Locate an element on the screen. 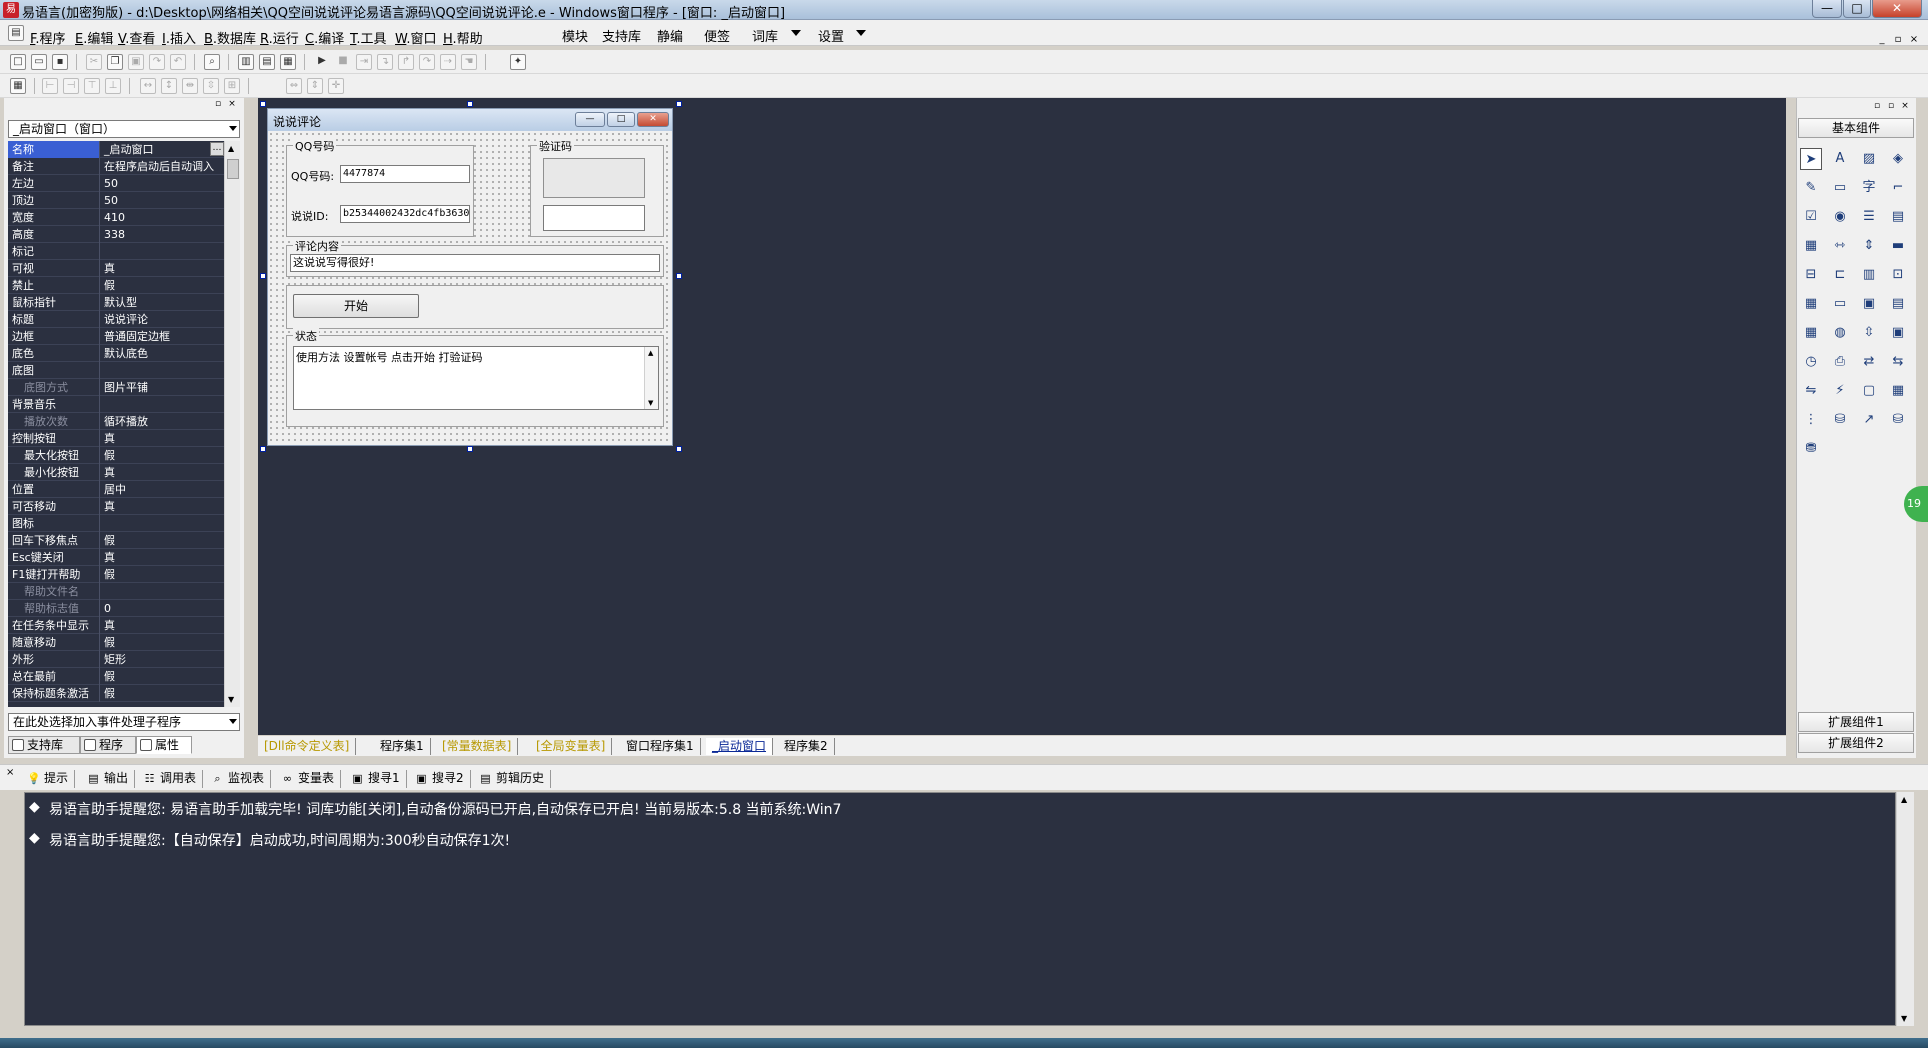 This screenshot has height=1048, width=1928. scroll-down-icon: ▼ is located at coordinates (1904, 1018).